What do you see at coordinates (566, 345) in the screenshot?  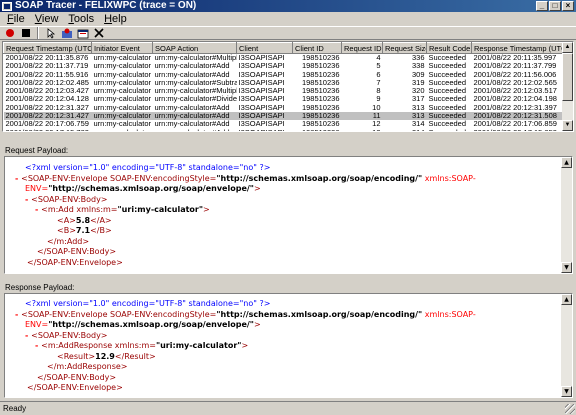 I see `response-scrollbar: ▲ ▼` at bounding box center [566, 345].